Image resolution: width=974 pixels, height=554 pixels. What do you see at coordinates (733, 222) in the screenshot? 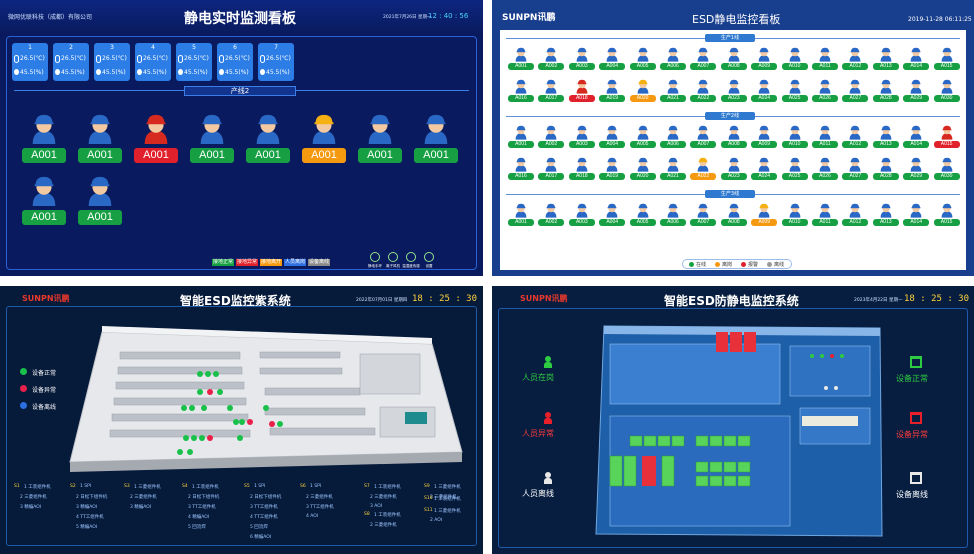
I see `worker-code-badge: A008` at bounding box center [733, 222].